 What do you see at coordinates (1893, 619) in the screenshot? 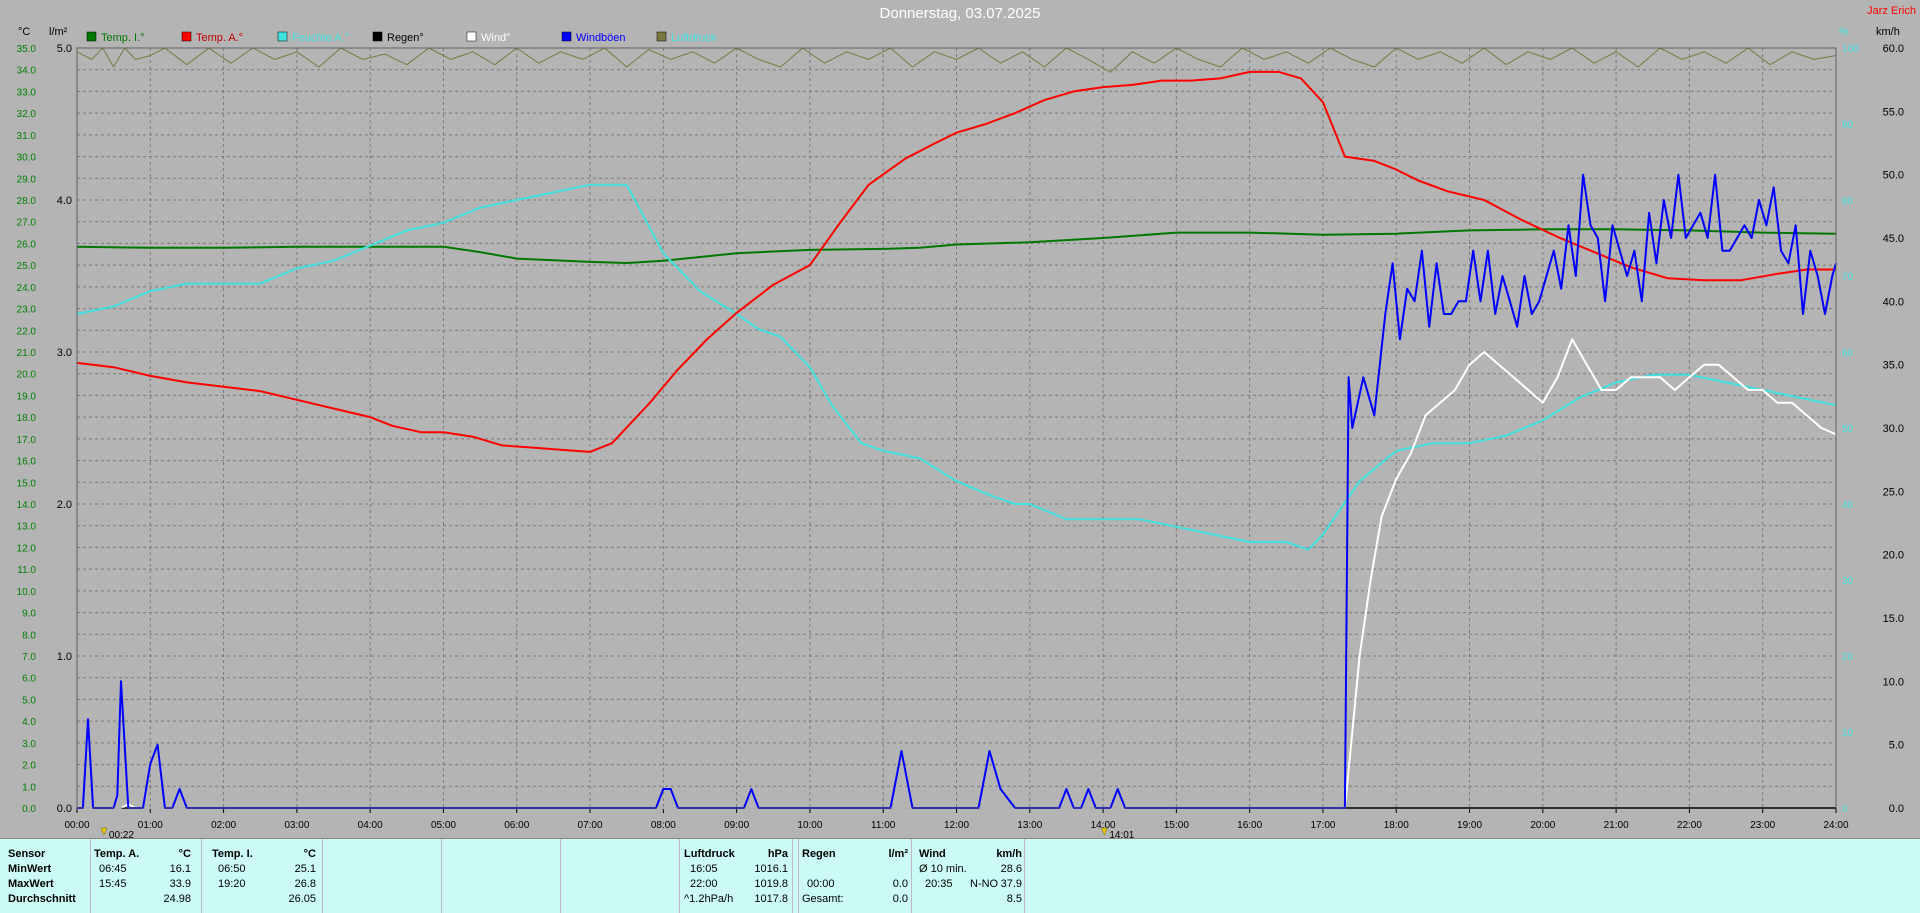
I see `y-tick-wind: 15.0` at bounding box center [1893, 619].